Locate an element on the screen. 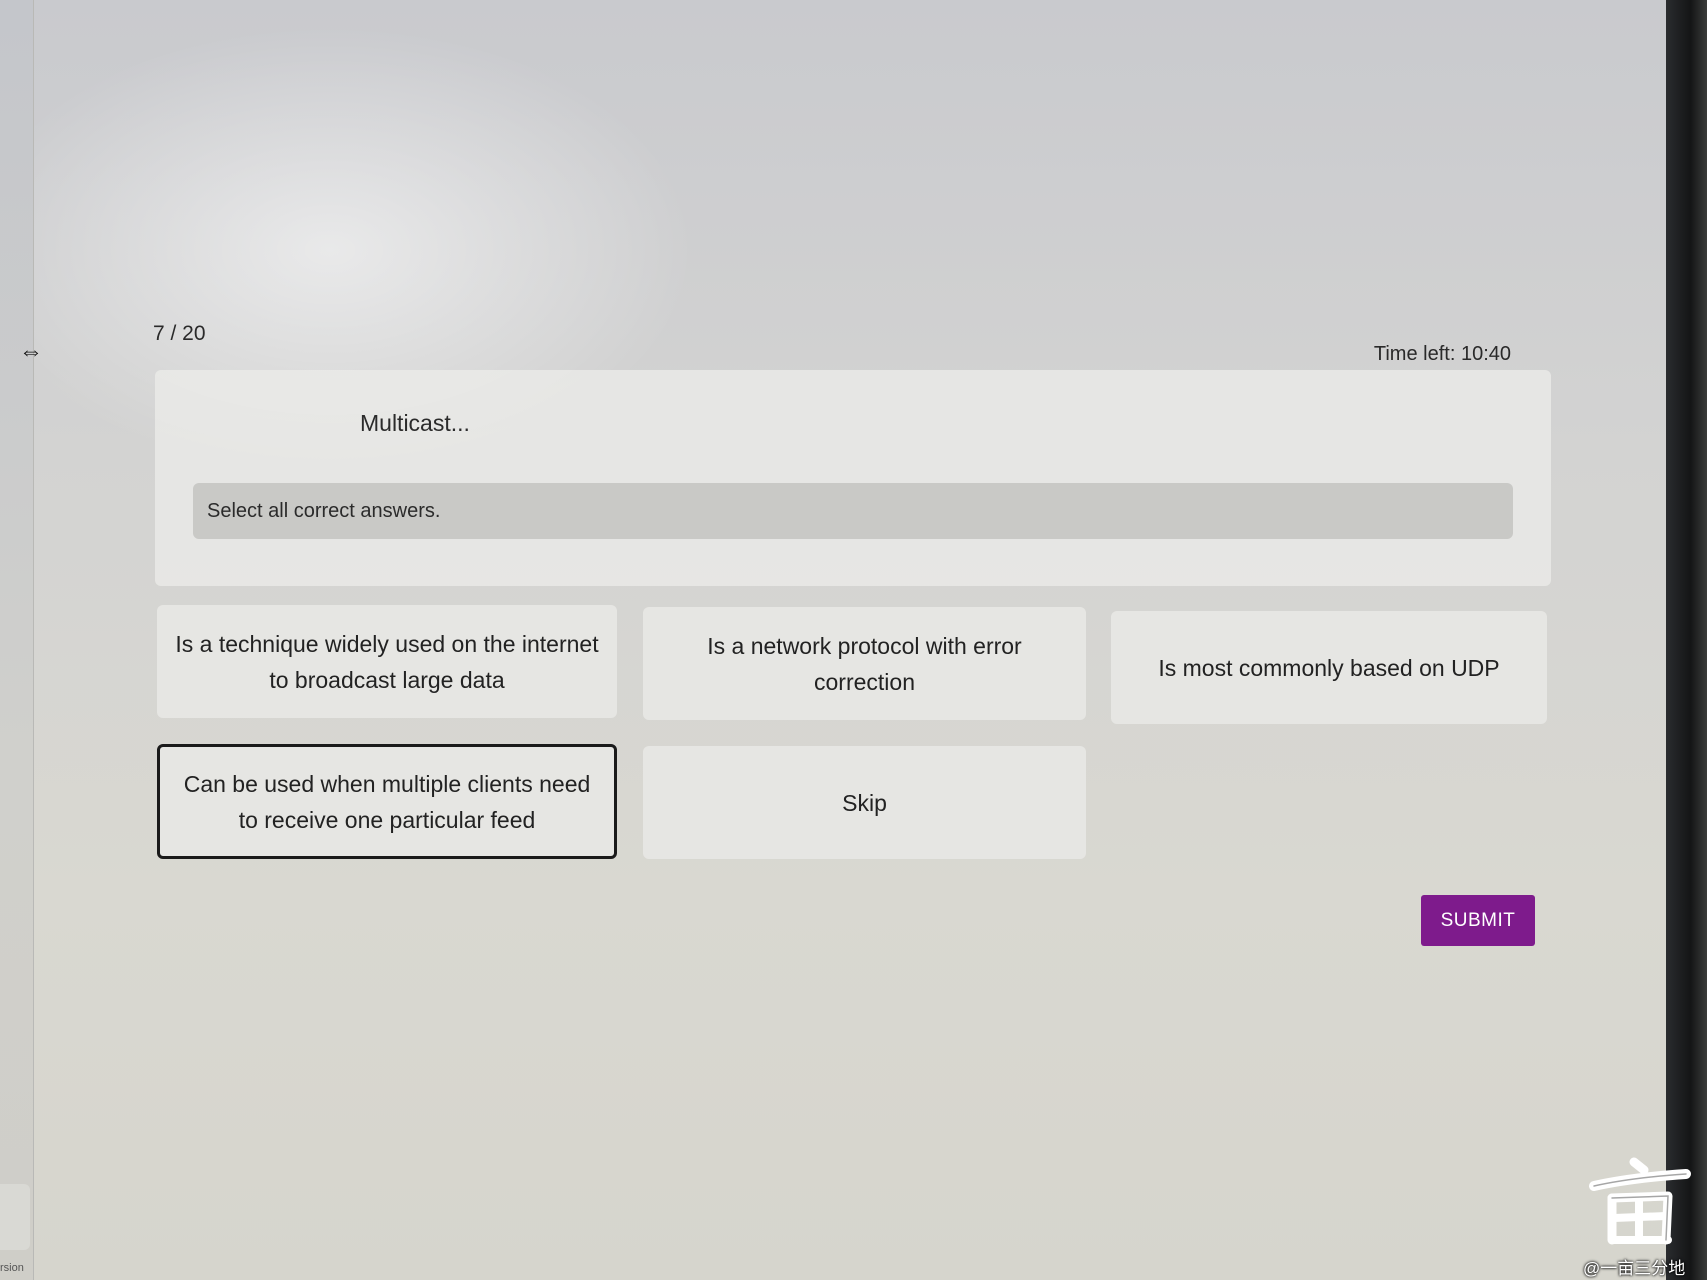 Image resolution: width=1707 pixels, height=1280 pixels. skip-option: Skip is located at coordinates (864, 802).